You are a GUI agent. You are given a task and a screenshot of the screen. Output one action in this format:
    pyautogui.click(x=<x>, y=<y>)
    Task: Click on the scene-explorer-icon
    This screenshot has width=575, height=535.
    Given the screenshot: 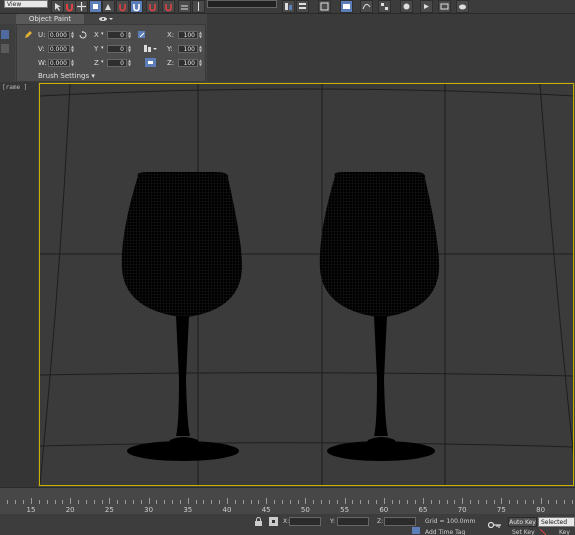 What is the action you would take?
    pyautogui.click(x=324, y=6)
    